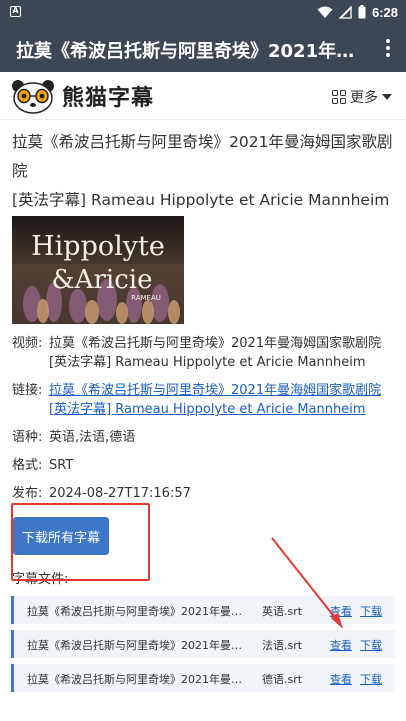  I want to click on app-bar: 拉莫《希波吕托斯与阿里奇埃》2021年曼海姆国家歌剧院, so click(203, 48).